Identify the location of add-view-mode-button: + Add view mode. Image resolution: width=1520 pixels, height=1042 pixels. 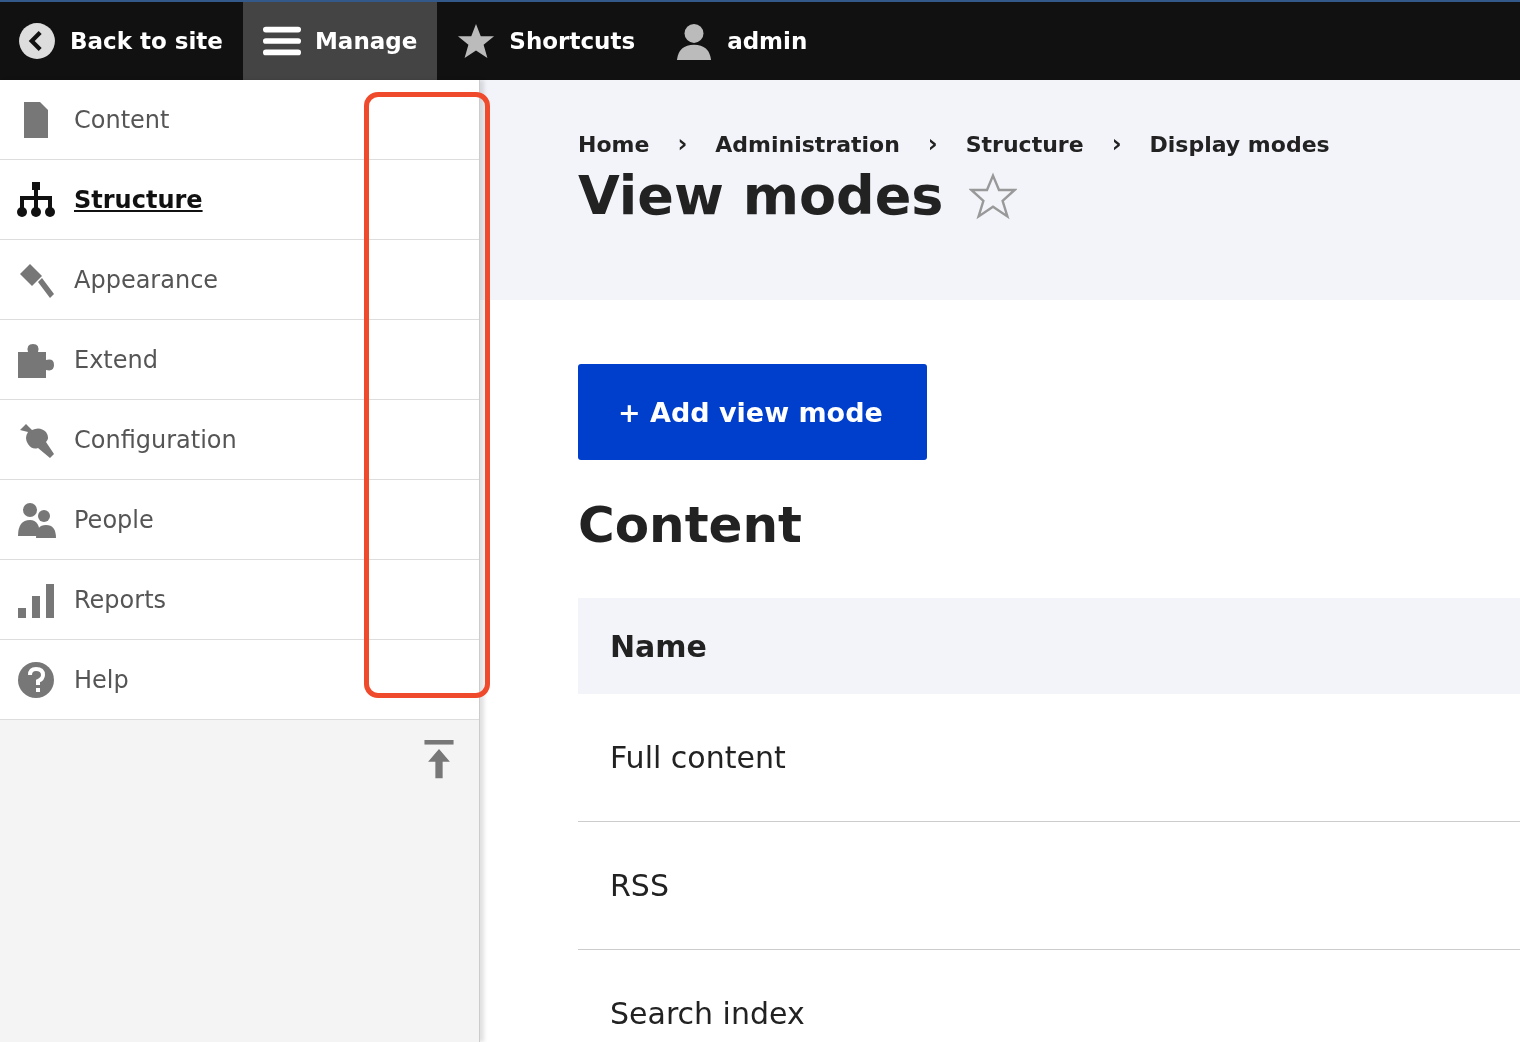
(752, 412).